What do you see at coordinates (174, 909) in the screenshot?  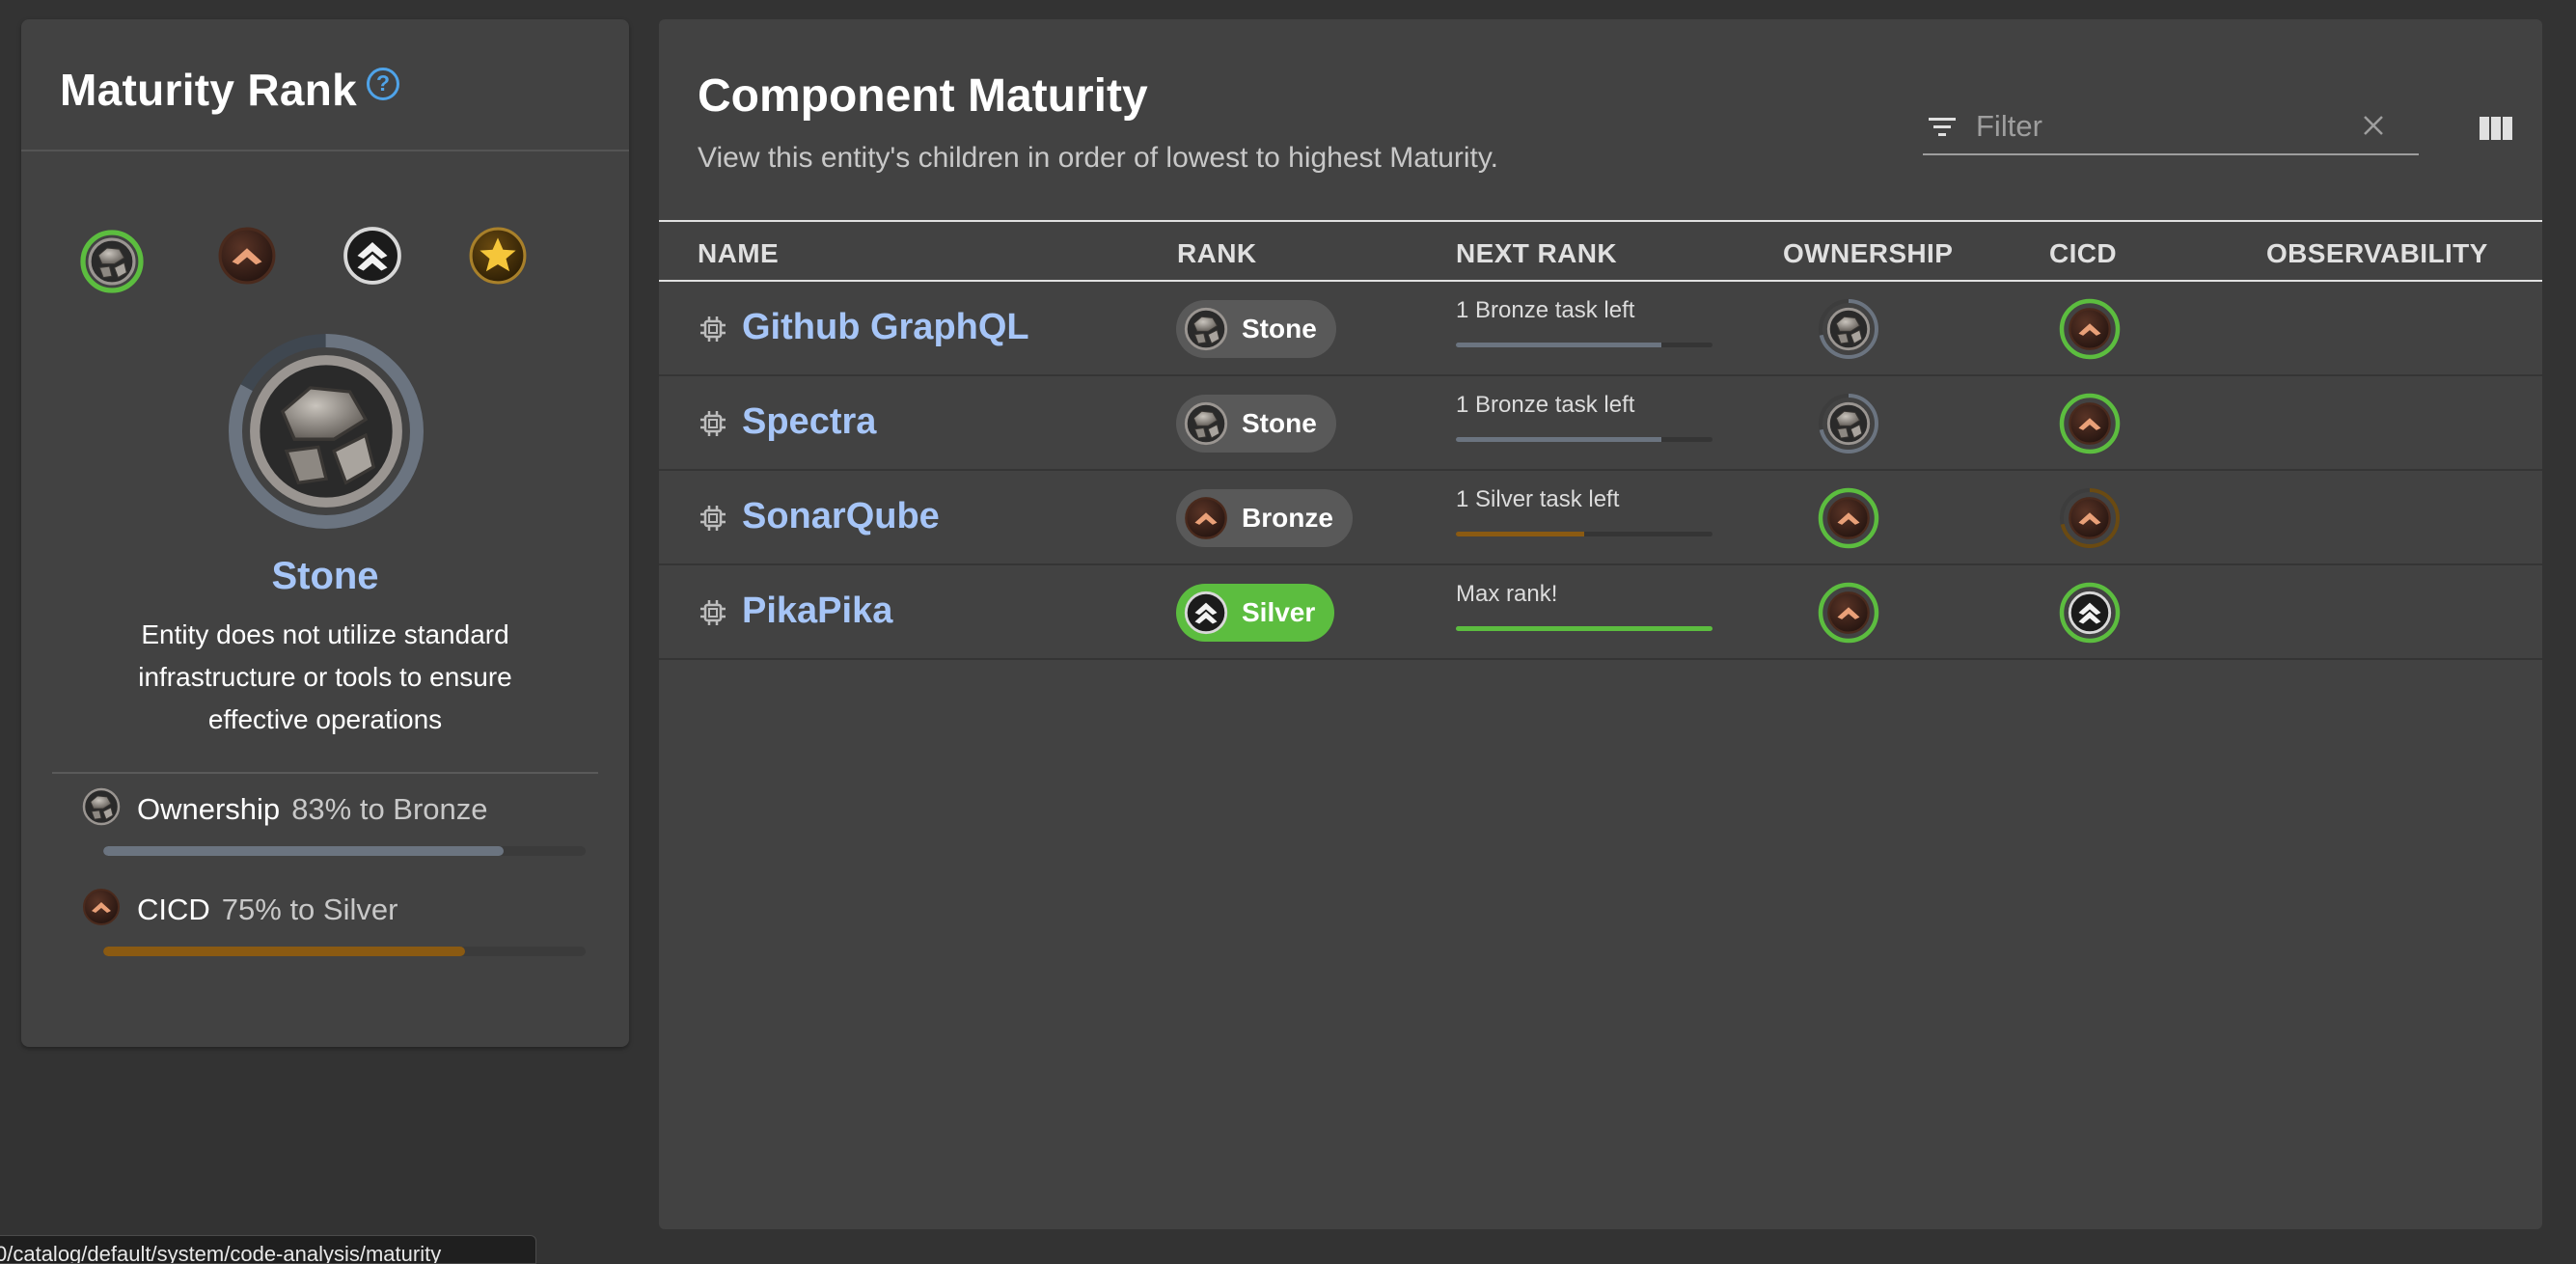 I see `category-name: CICD` at bounding box center [174, 909].